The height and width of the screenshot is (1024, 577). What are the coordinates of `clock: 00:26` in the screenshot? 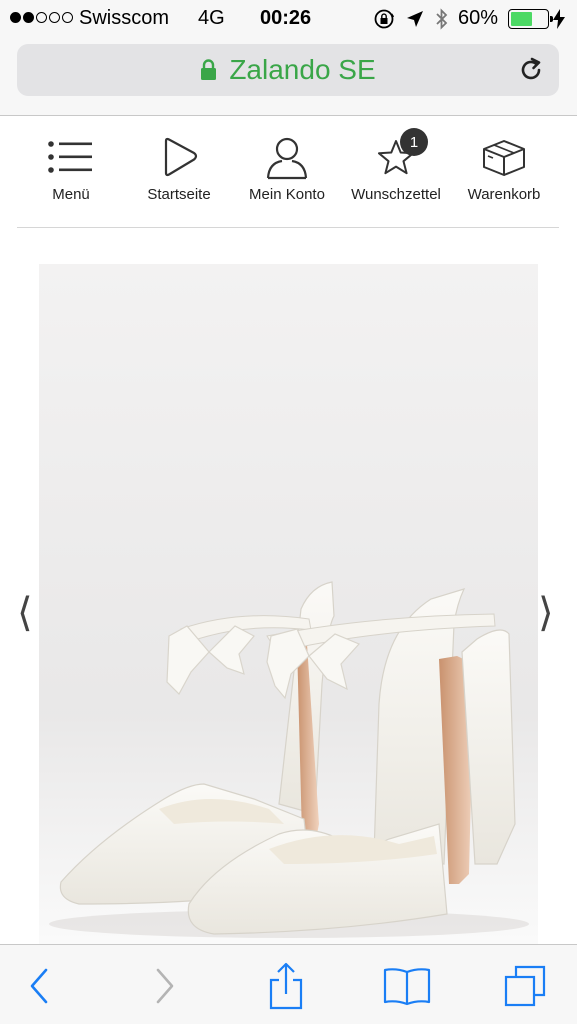 It's located at (286, 18).